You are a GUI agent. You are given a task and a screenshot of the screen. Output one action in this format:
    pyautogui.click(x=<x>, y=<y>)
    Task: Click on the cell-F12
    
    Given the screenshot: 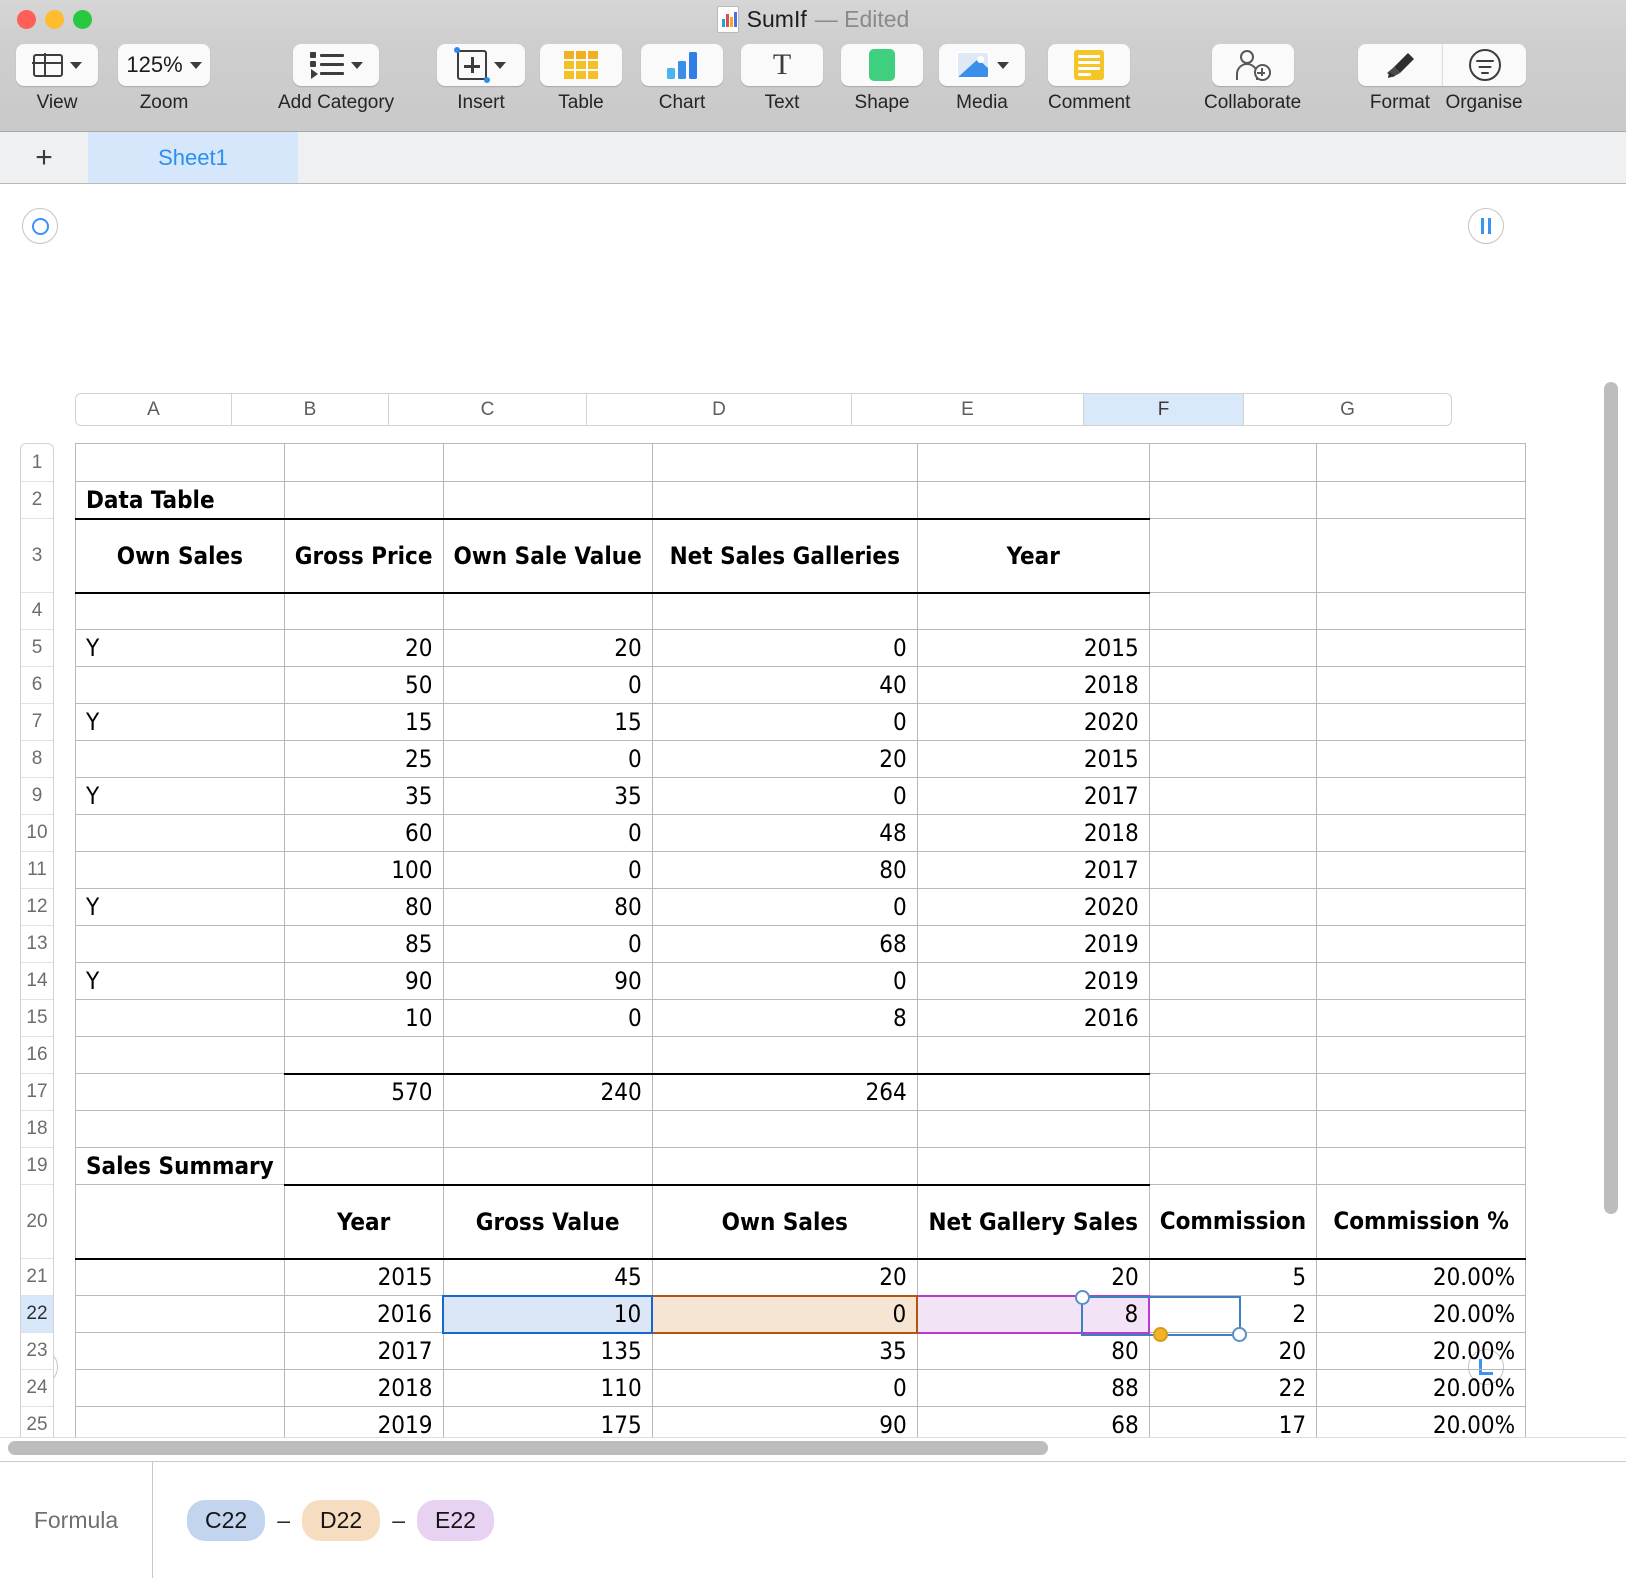 What is the action you would take?
    pyautogui.click(x=1233, y=907)
    